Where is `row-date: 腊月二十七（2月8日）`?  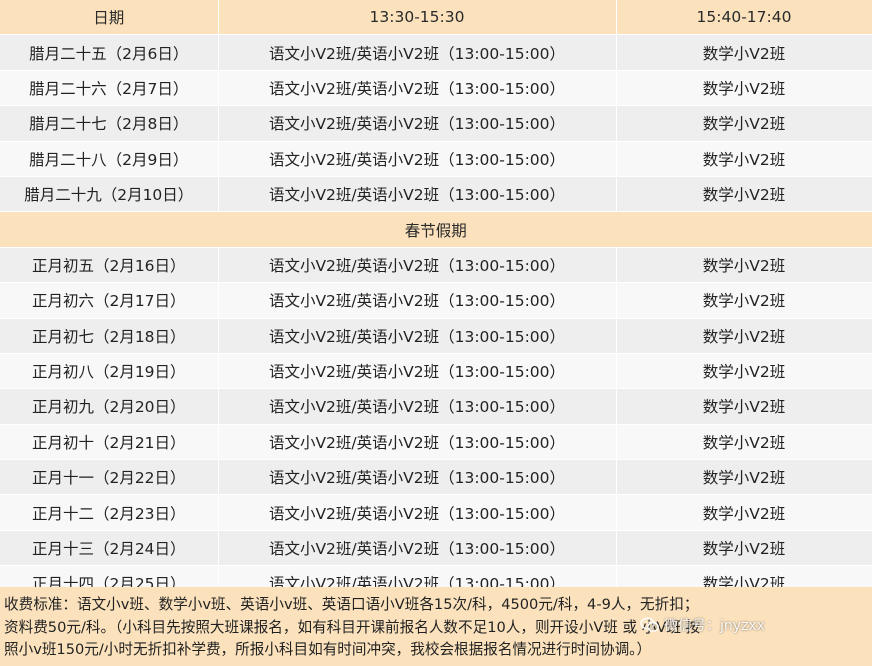 row-date: 腊月二十七（2月8日） is located at coordinates (109, 123).